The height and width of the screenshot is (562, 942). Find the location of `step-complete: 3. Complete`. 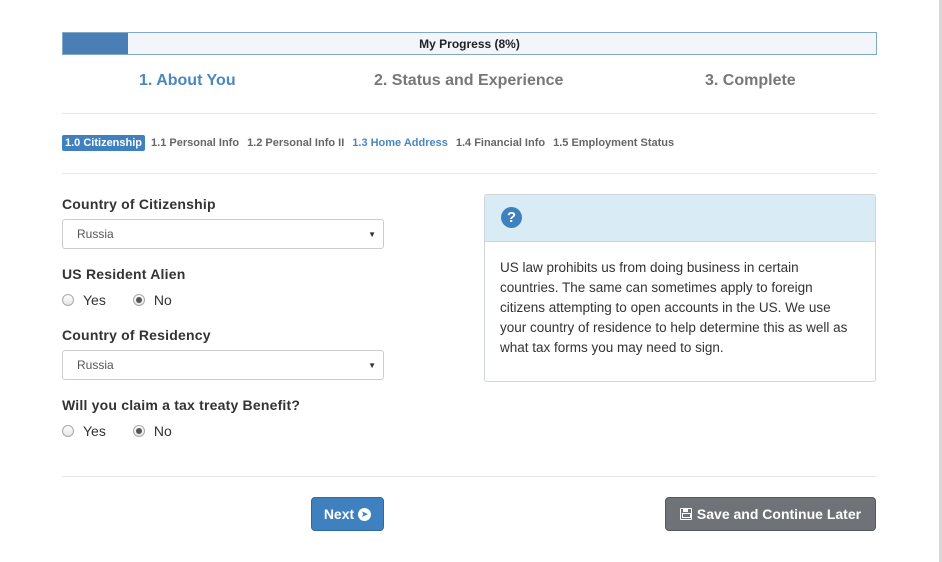

step-complete: 3. Complete is located at coordinates (750, 80).